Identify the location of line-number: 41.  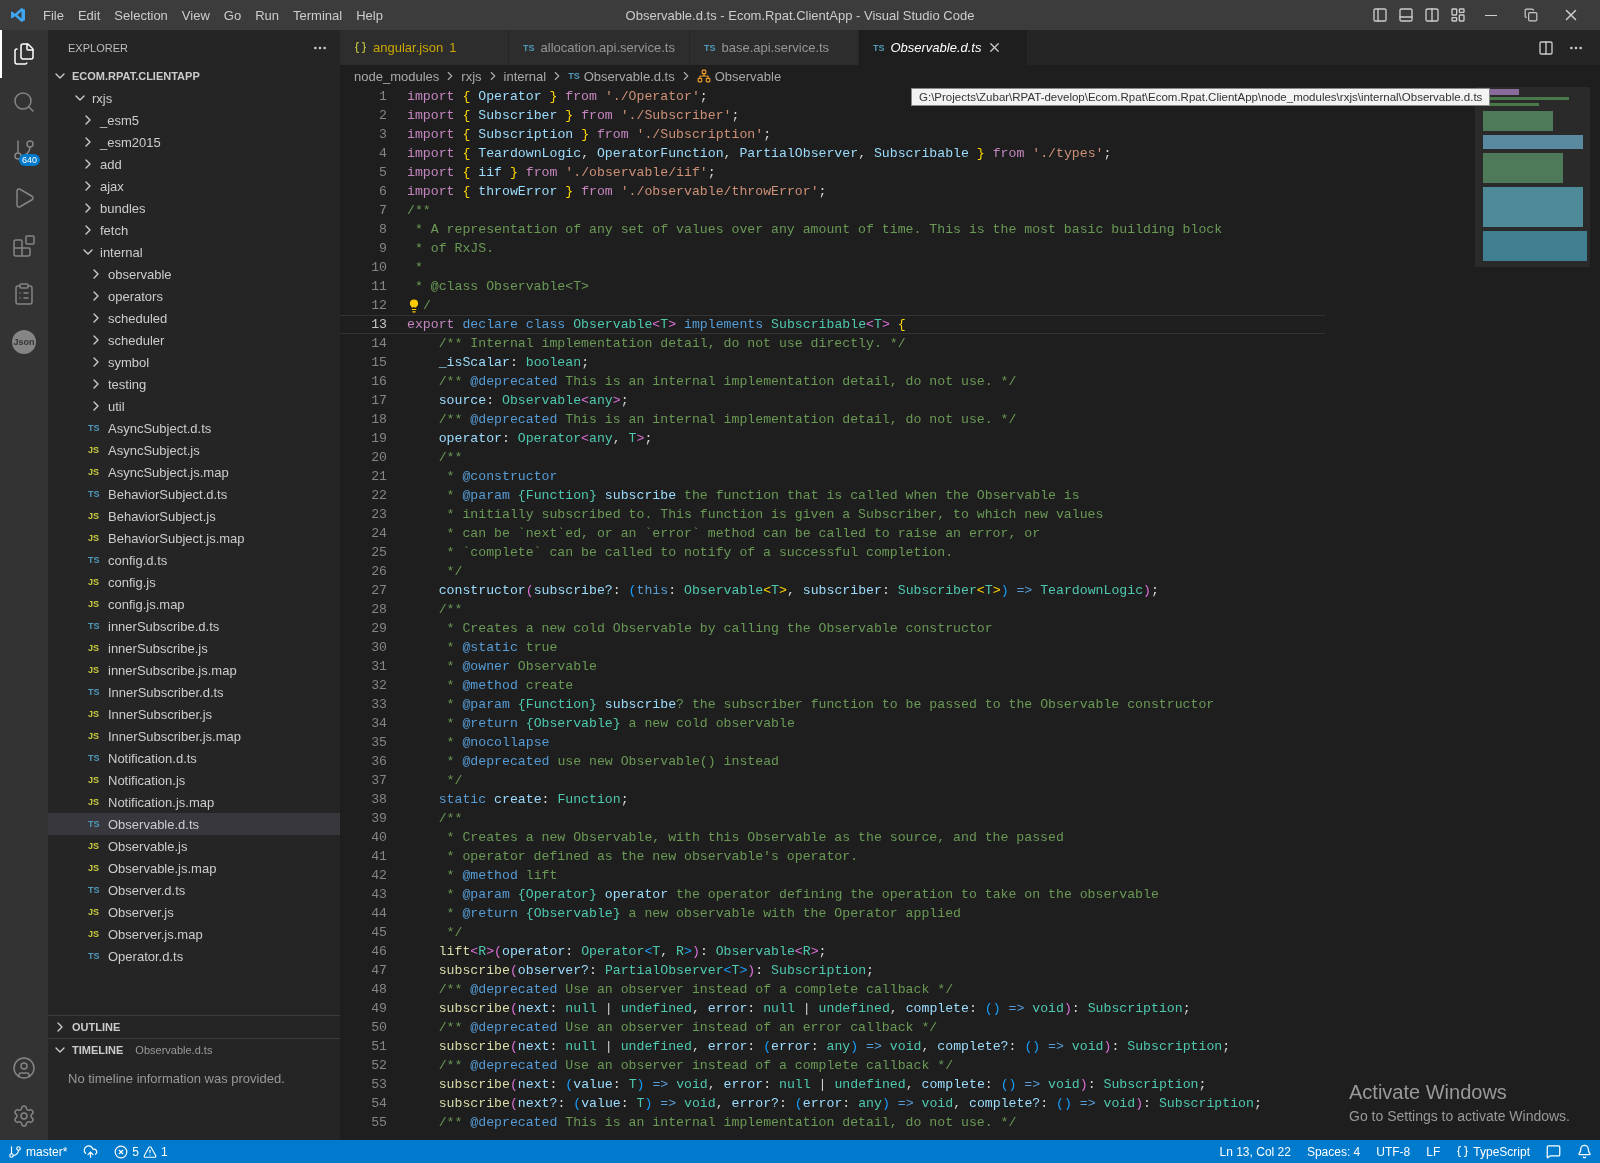
(379, 856).